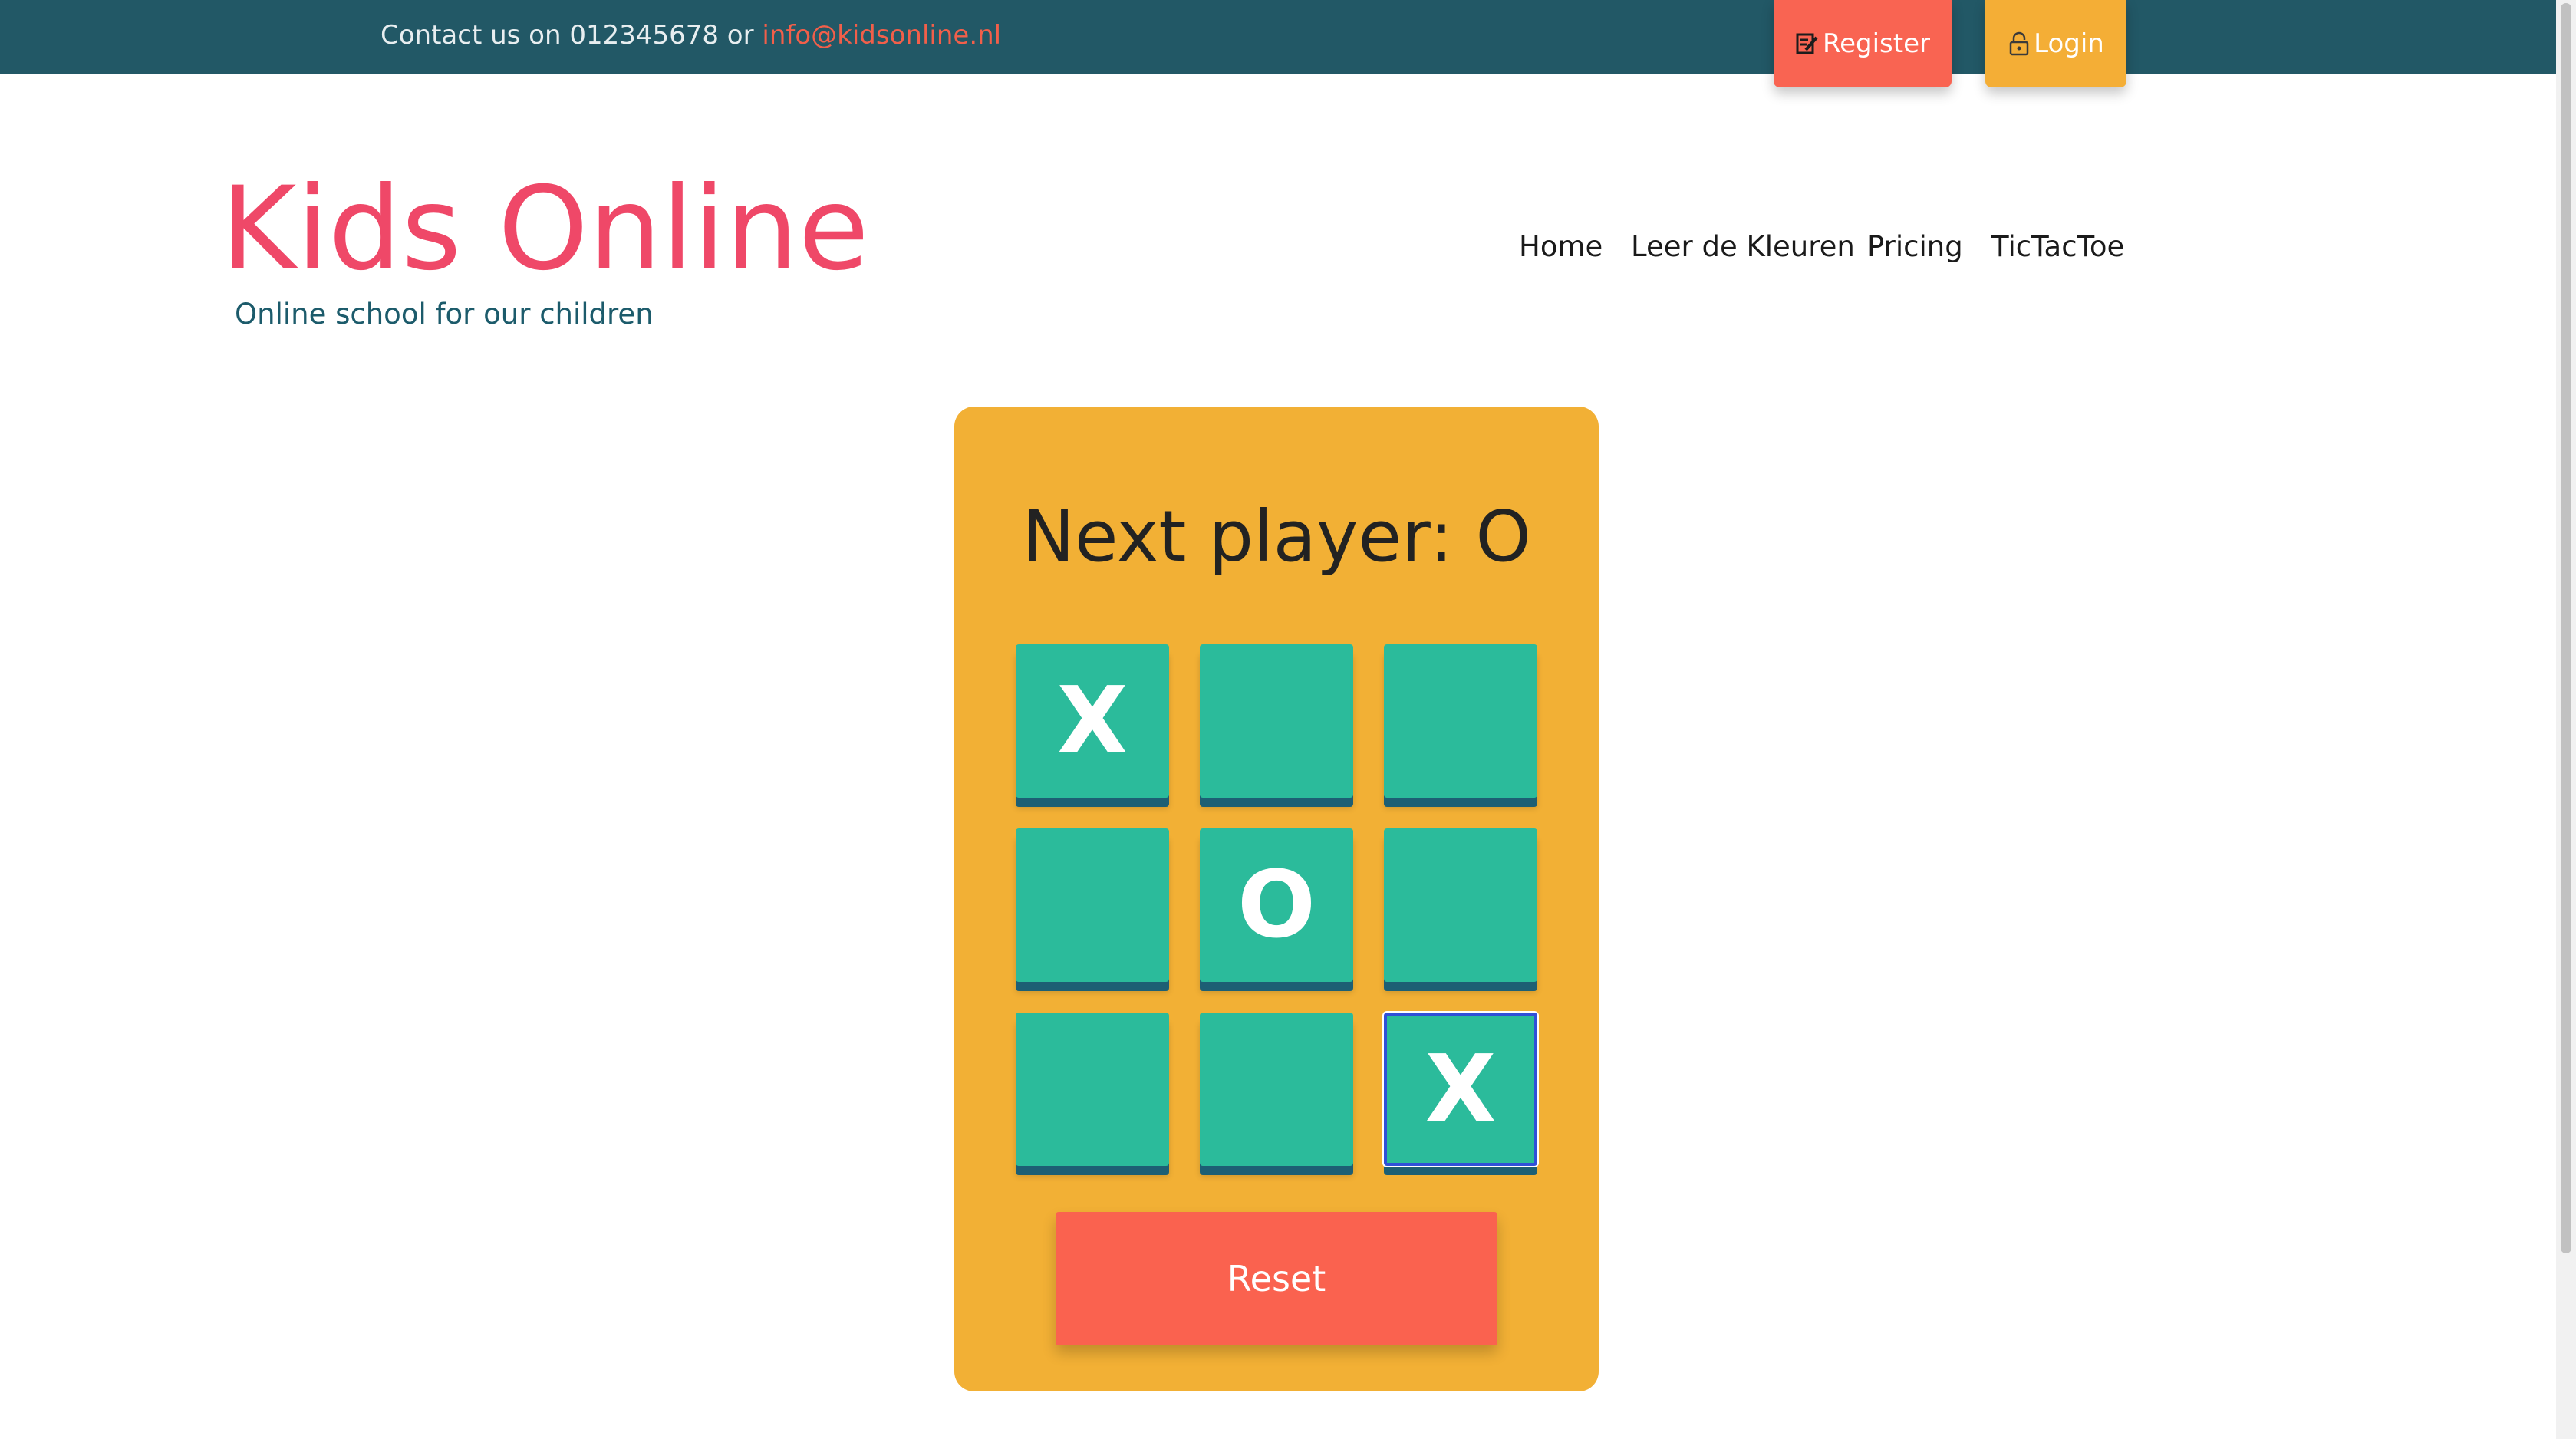 The width and height of the screenshot is (2576, 1439). What do you see at coordinates (545, 229) in the screenshot?
I see `site-logo: Kids Online` at bounding box center [545, 229].